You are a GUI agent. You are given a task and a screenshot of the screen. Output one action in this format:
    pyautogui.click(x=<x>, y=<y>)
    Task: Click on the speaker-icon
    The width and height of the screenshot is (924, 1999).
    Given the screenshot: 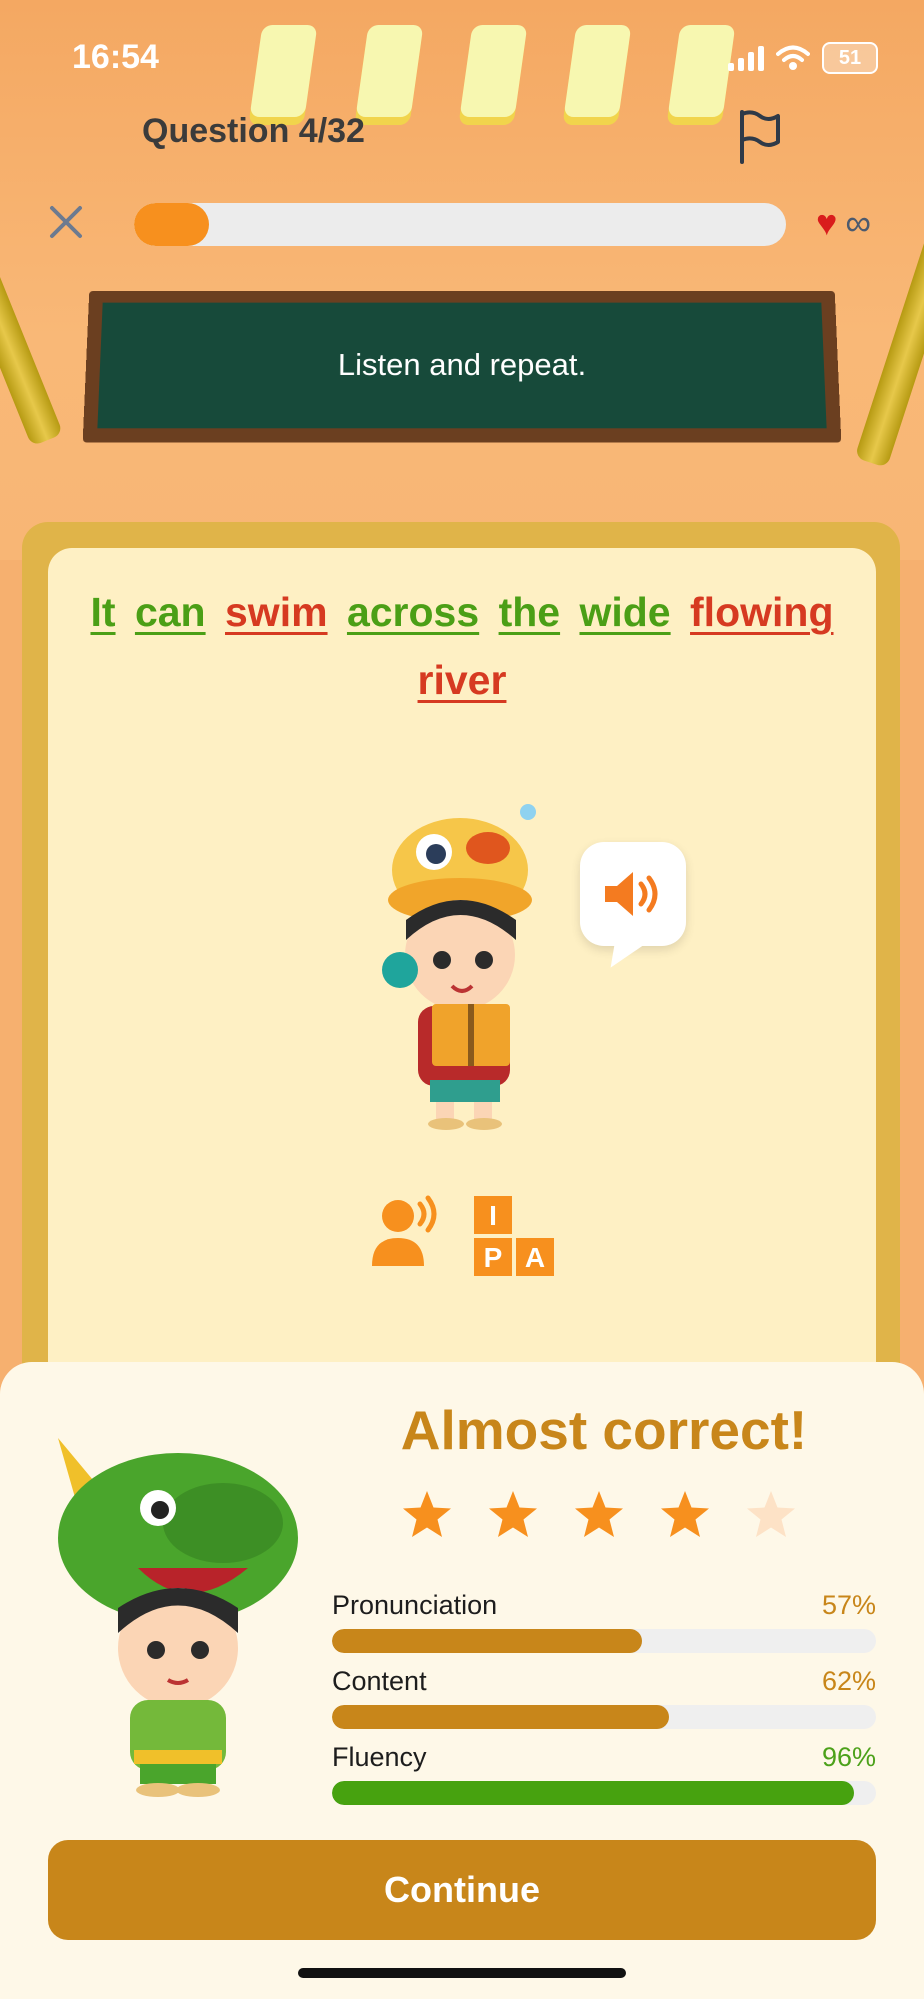 What is the action you would take?
    pyautogui.click(x=631, y=894)
    